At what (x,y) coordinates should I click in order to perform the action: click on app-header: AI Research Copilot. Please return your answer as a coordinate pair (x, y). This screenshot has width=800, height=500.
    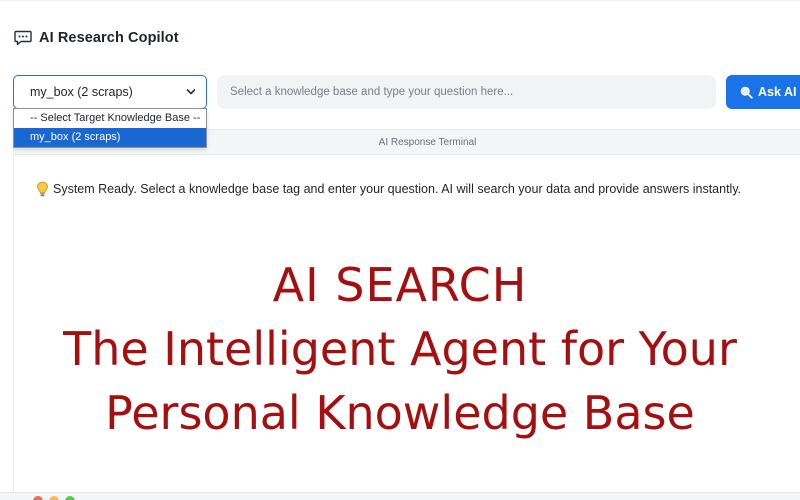
    Looking at the image, I should click on (96, 38).